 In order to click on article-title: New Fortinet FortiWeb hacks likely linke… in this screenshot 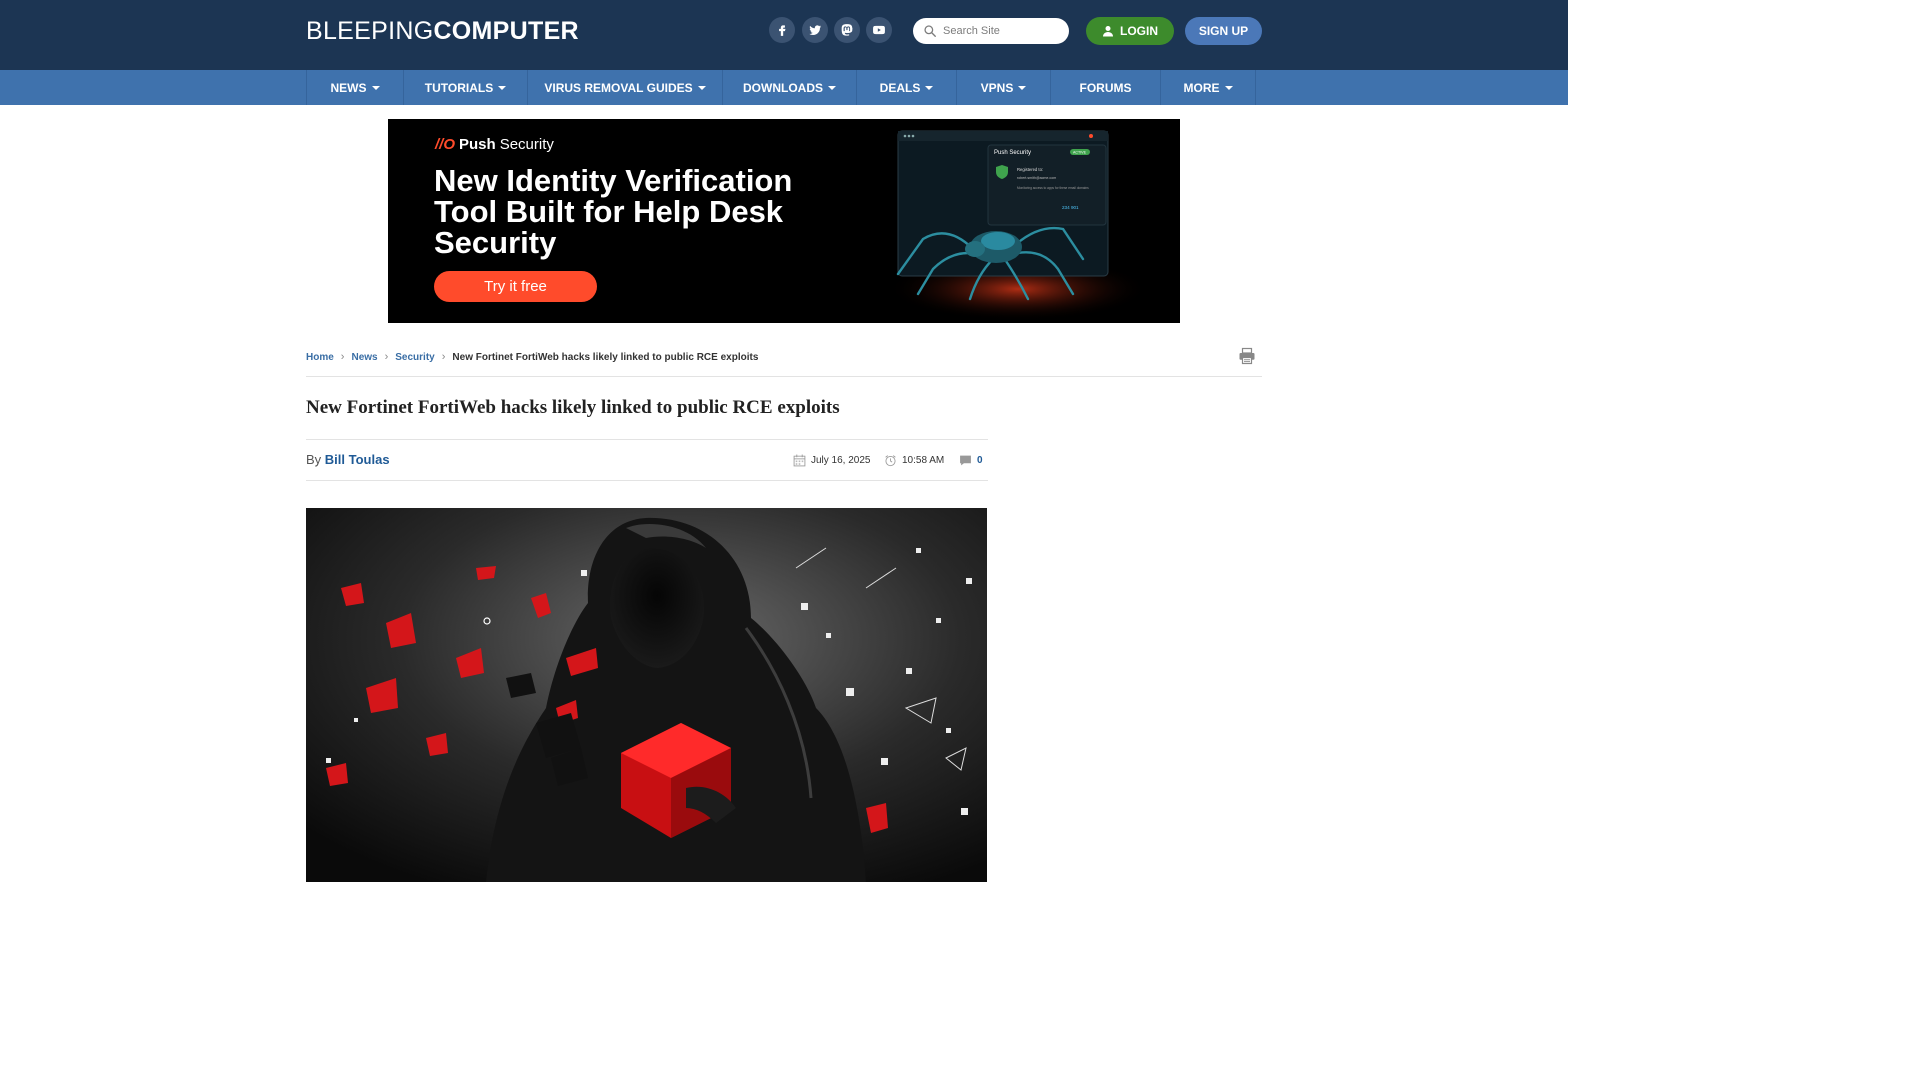, I will do `click(573, 407)`.